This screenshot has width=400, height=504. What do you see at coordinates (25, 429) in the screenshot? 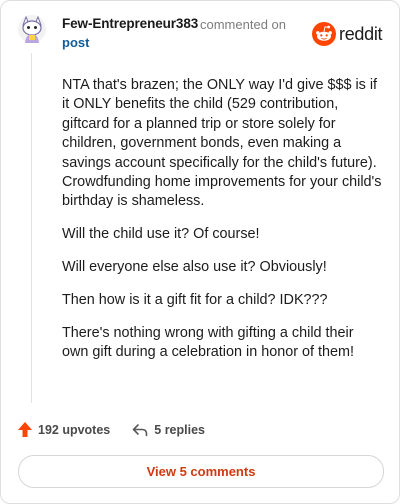
I see `upvote-arrow-icon` at bounding box center [25, 429].